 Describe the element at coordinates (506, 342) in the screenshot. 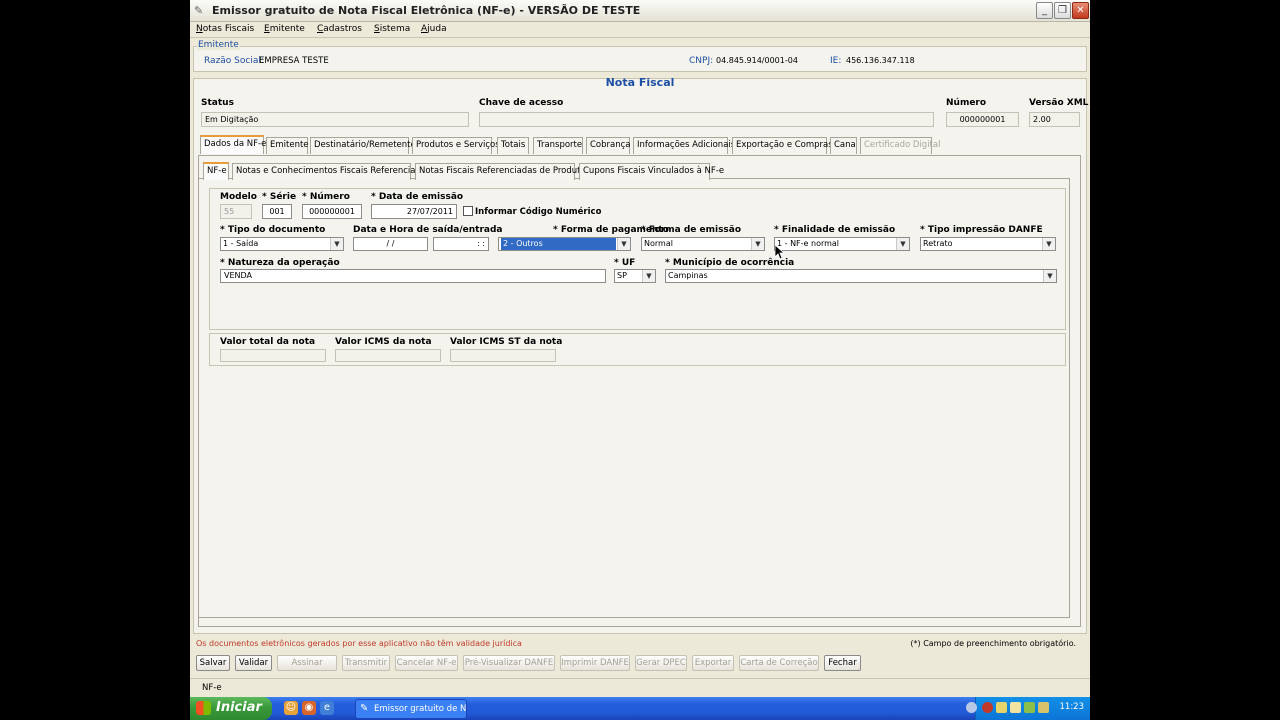

I see `valor-icms-st-label: Valor ICMS ST da nota` at that location.